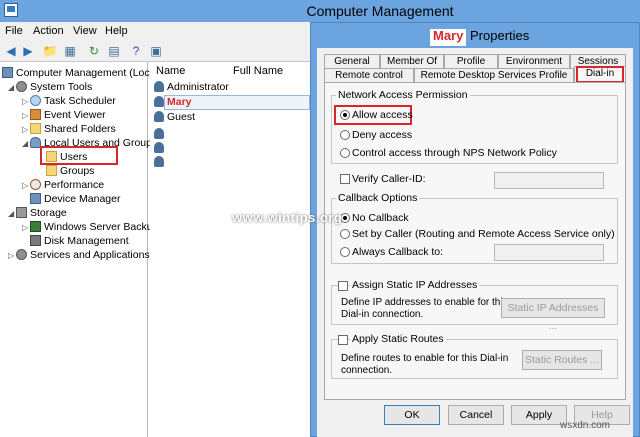 This screenshot has width=640, height=437. What do you see at coordinates (70, 51) in the screenshot?
I see `show-hide-tree-icon: ▦` at bounding box center [70, 51].